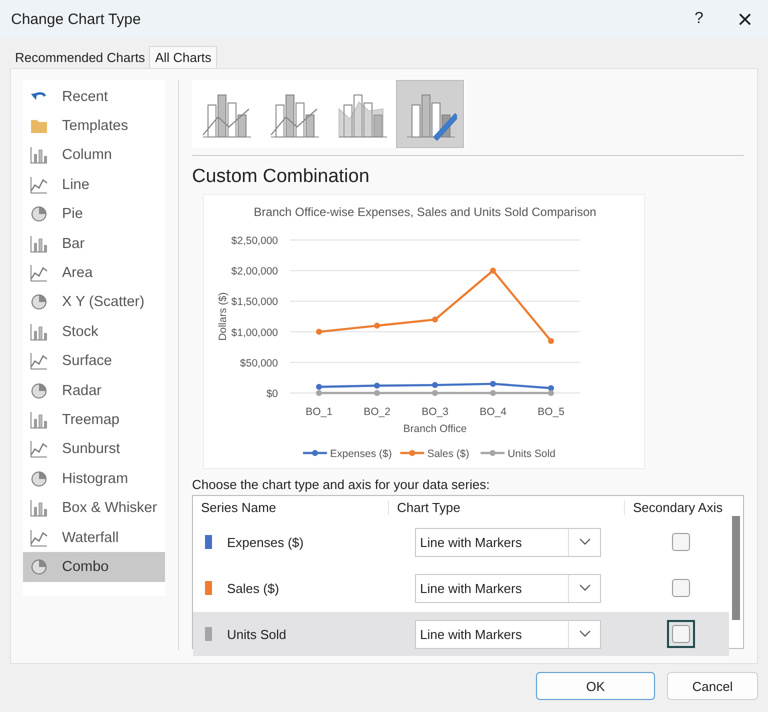 The height and width of the screenshot is (712, 768). I want to click on column-header: Secondary Axis, so click(676, 507).